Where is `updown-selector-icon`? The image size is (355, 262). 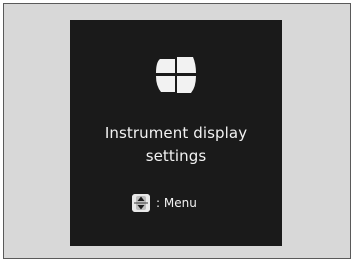
updown-selector-icon is located at coordinates (141, 203).